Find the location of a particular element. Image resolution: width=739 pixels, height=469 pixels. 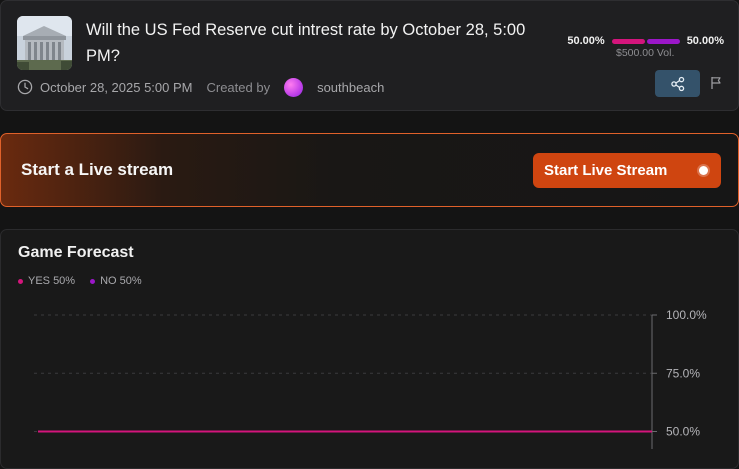

no-bar-segment is located at coordinates (663, 41).